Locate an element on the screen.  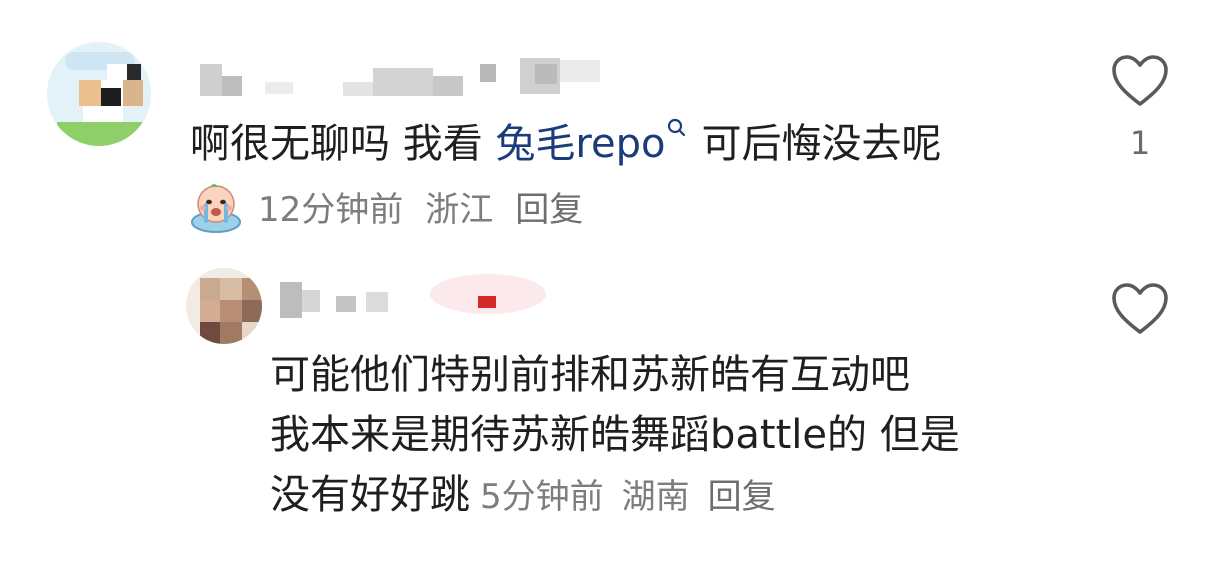
comment-meta: 5分钟前 湖南 回复 is located at coordinates (628, 497).